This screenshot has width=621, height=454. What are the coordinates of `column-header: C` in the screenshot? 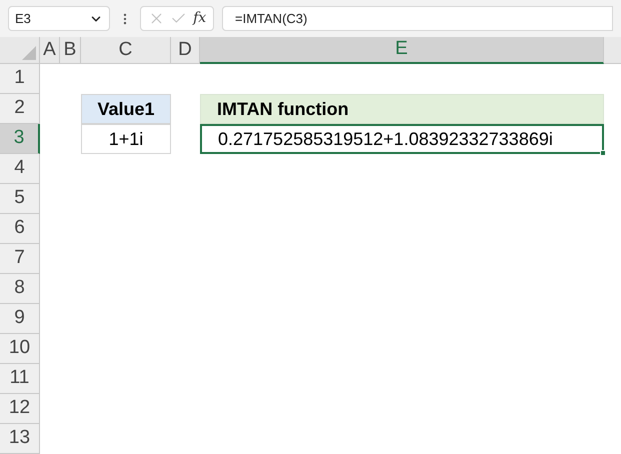 It's located at (126, 50).